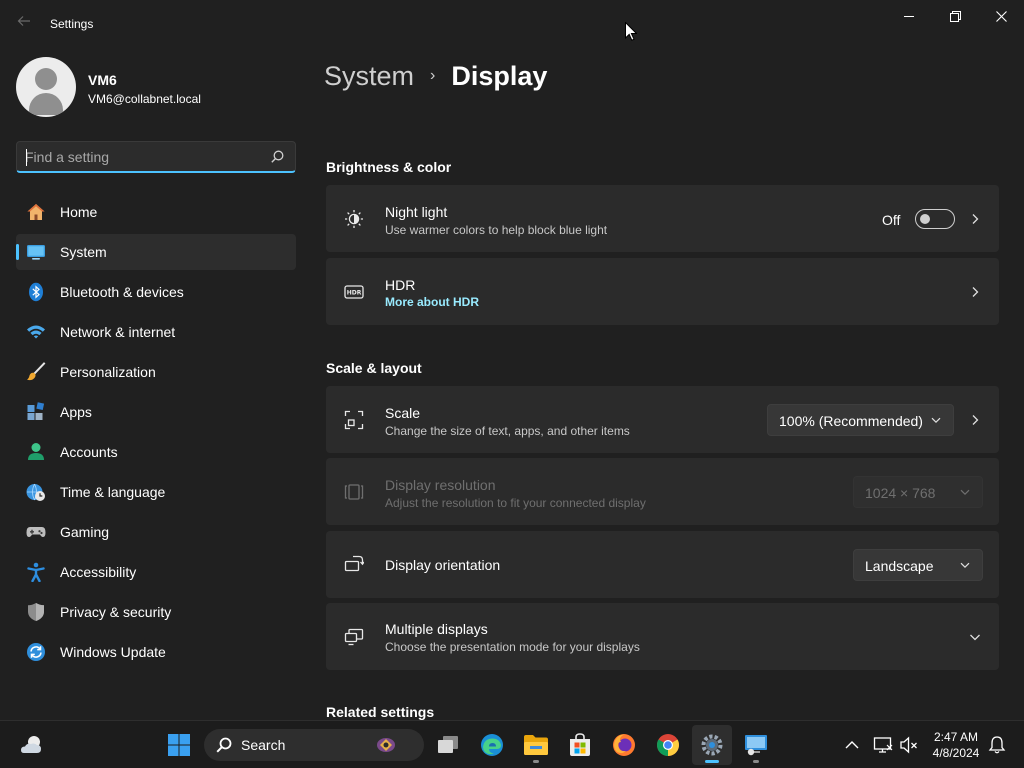 This screenshot has width=1024, height=768. I want to click on taskbar-search: Search, so click(314, 745).